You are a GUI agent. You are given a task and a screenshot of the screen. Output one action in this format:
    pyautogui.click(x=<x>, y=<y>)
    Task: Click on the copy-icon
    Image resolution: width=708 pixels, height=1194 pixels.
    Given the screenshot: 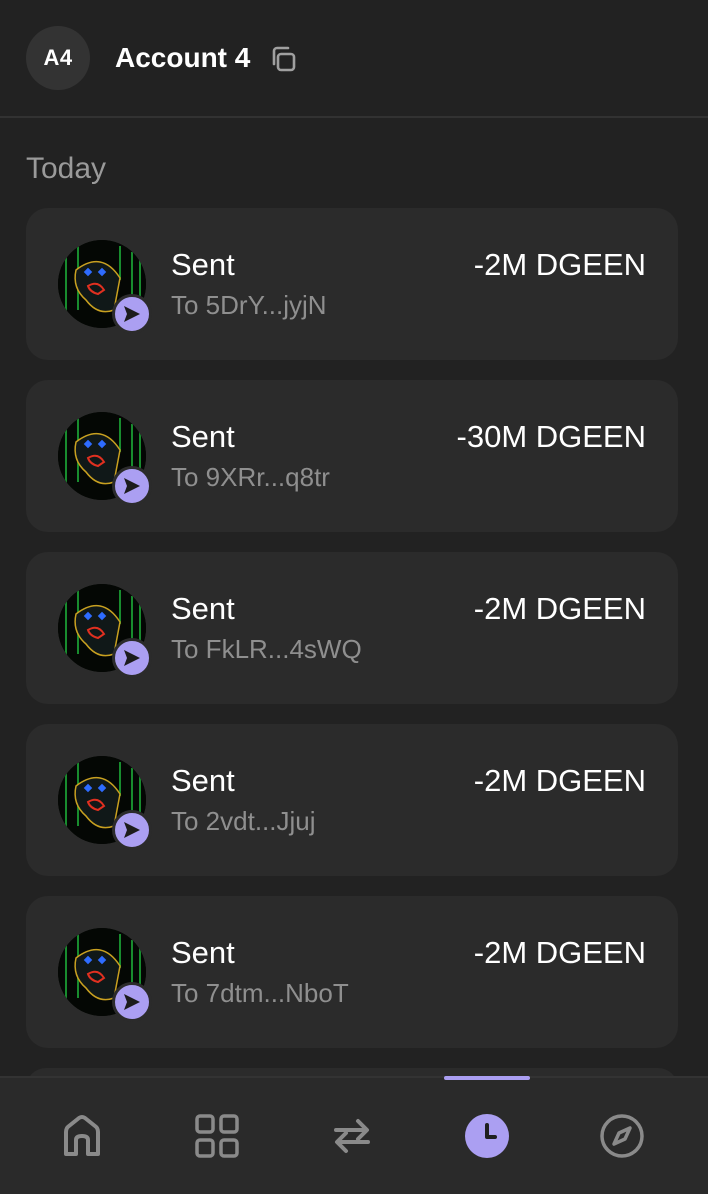 What is the action you would take?
    pyautogui.click(x=283, y=59)
    